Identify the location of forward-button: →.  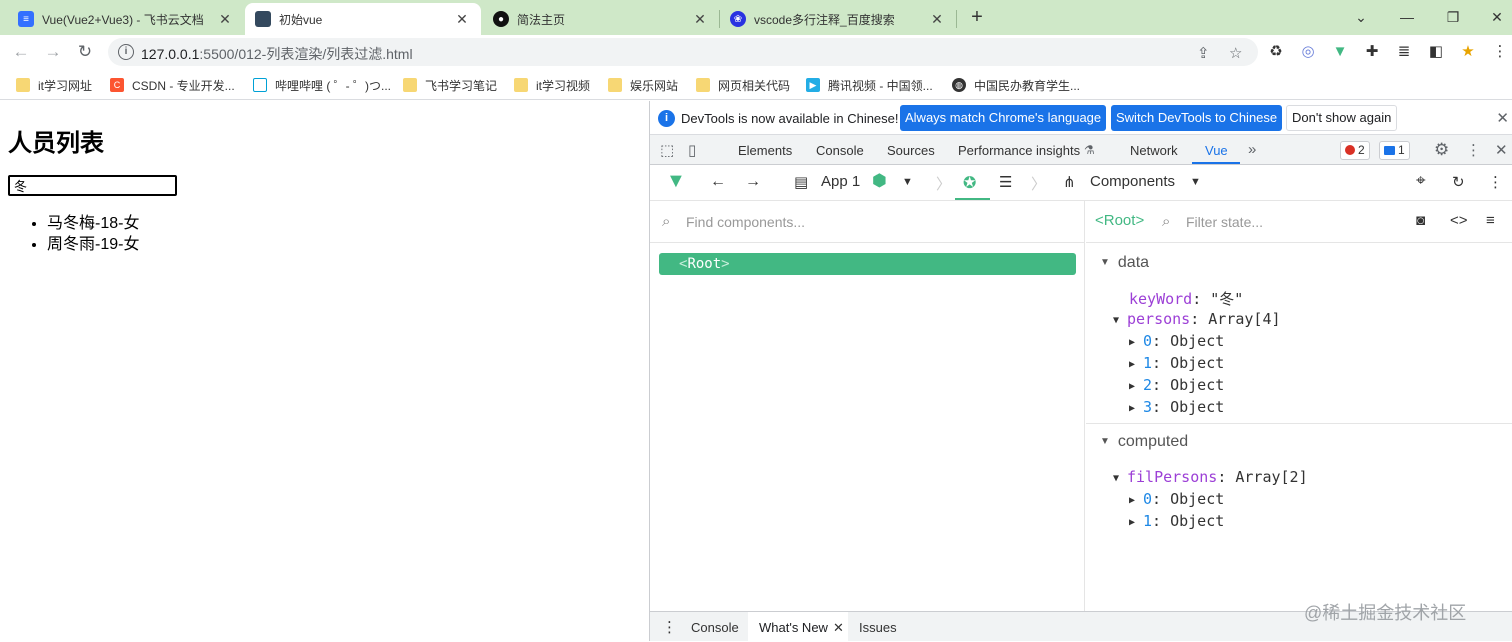
(53, 52).